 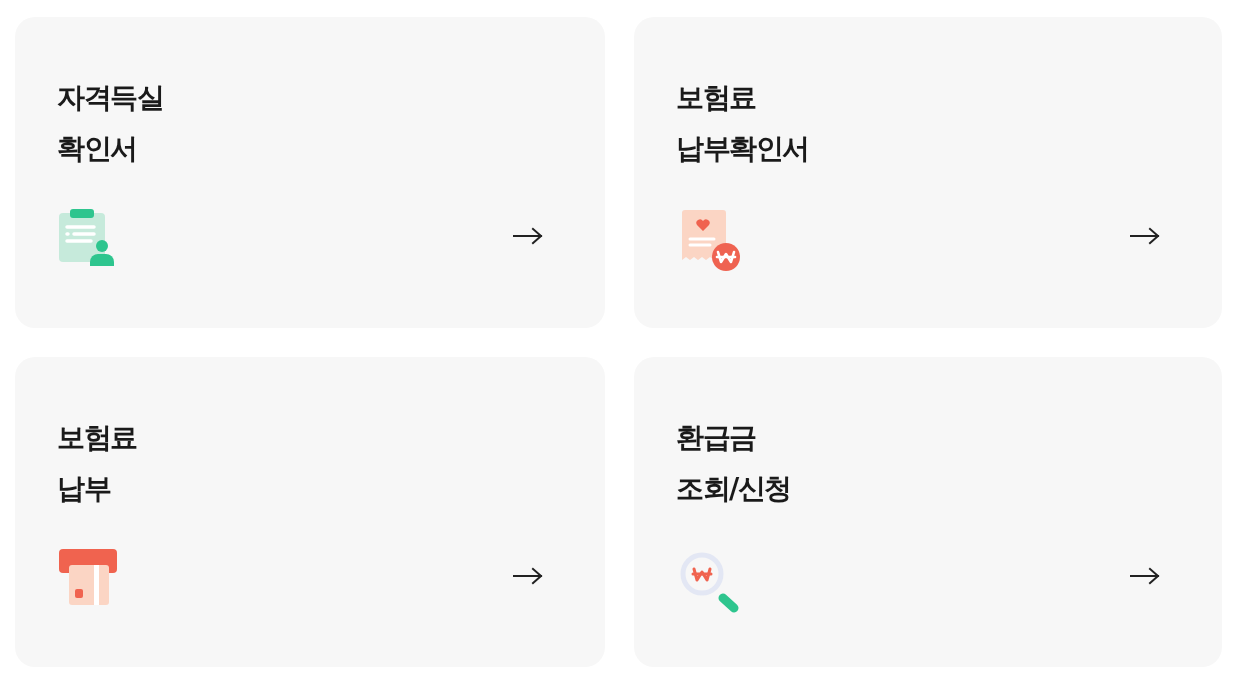 What do you see at coordinates (87, 237) in the screenshot?
I see `clipboard-person-icon` at bounding box center [87, 237].